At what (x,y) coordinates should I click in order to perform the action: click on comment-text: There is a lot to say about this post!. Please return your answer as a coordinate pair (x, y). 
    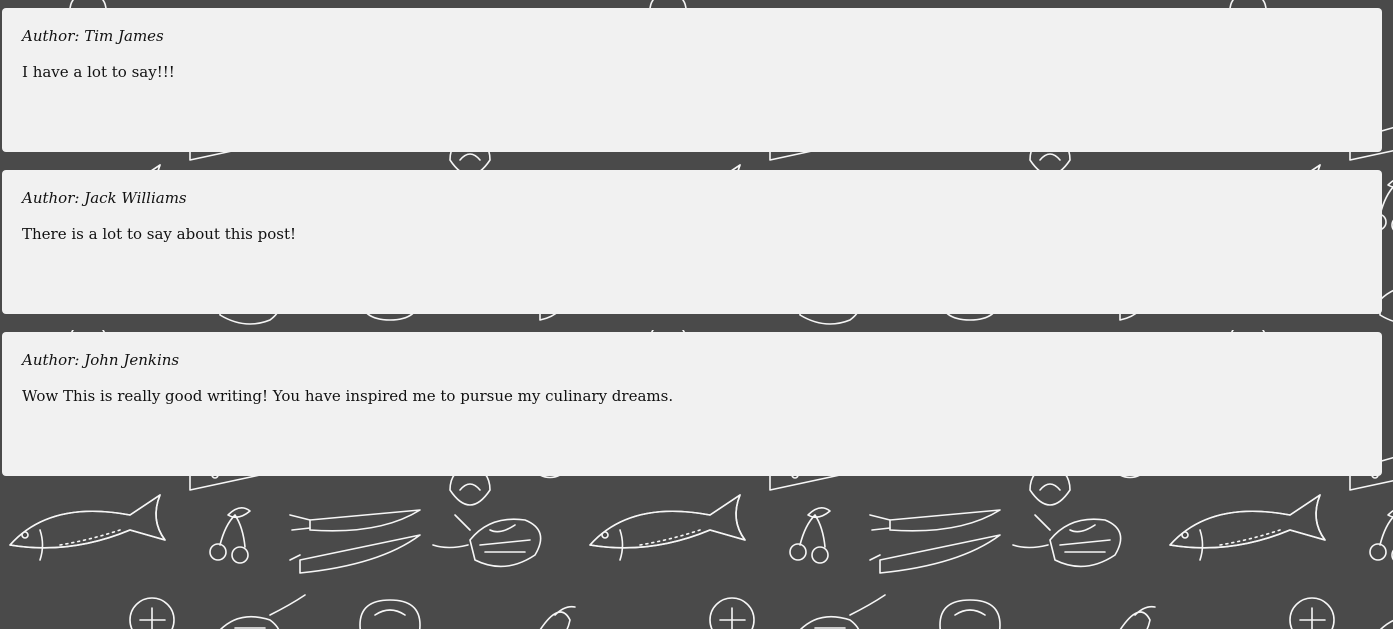
    Looking at the image, I should click on (159, 234).